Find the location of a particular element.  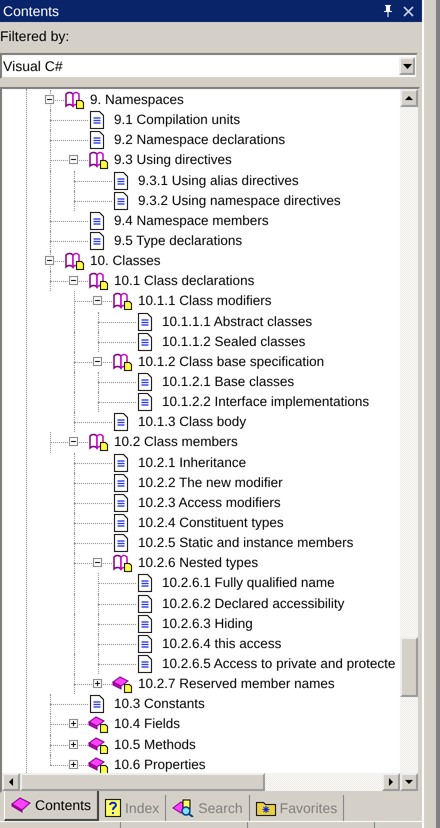

tree-item: 10.2.6.4 this access is located at coordinates (222, 643).